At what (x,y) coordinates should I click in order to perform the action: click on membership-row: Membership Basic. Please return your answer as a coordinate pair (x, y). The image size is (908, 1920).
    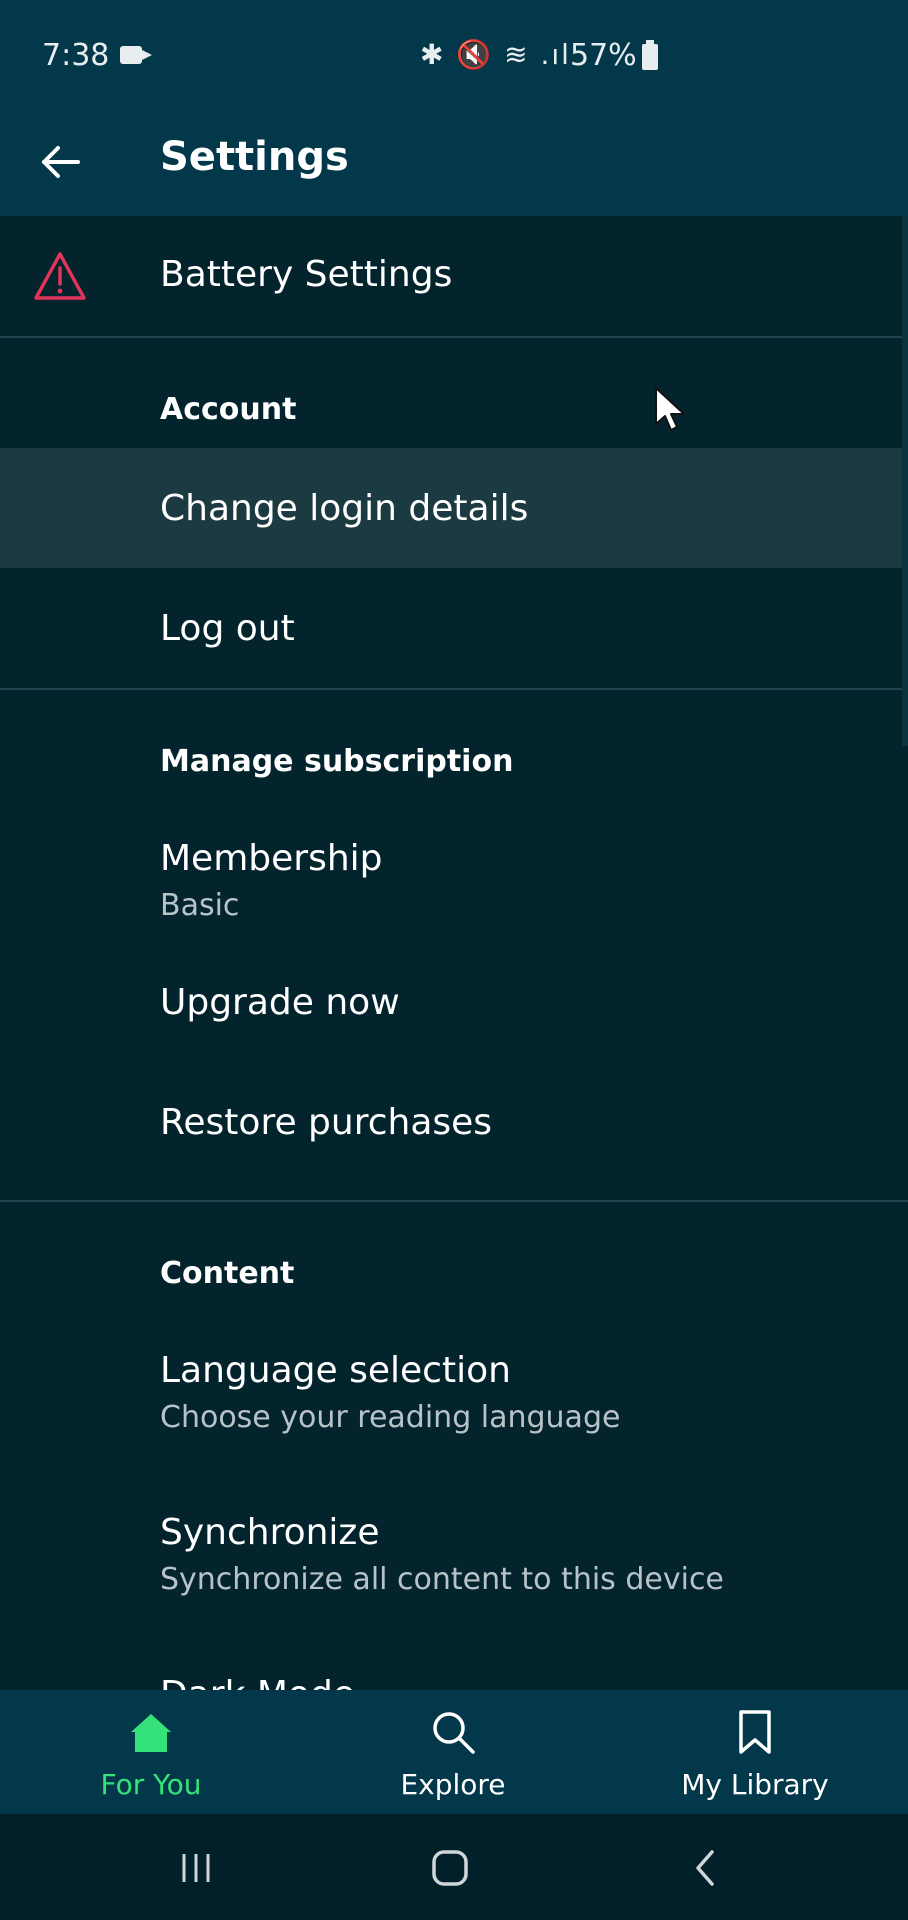
    Looking at the image, I should click on (454, 870).